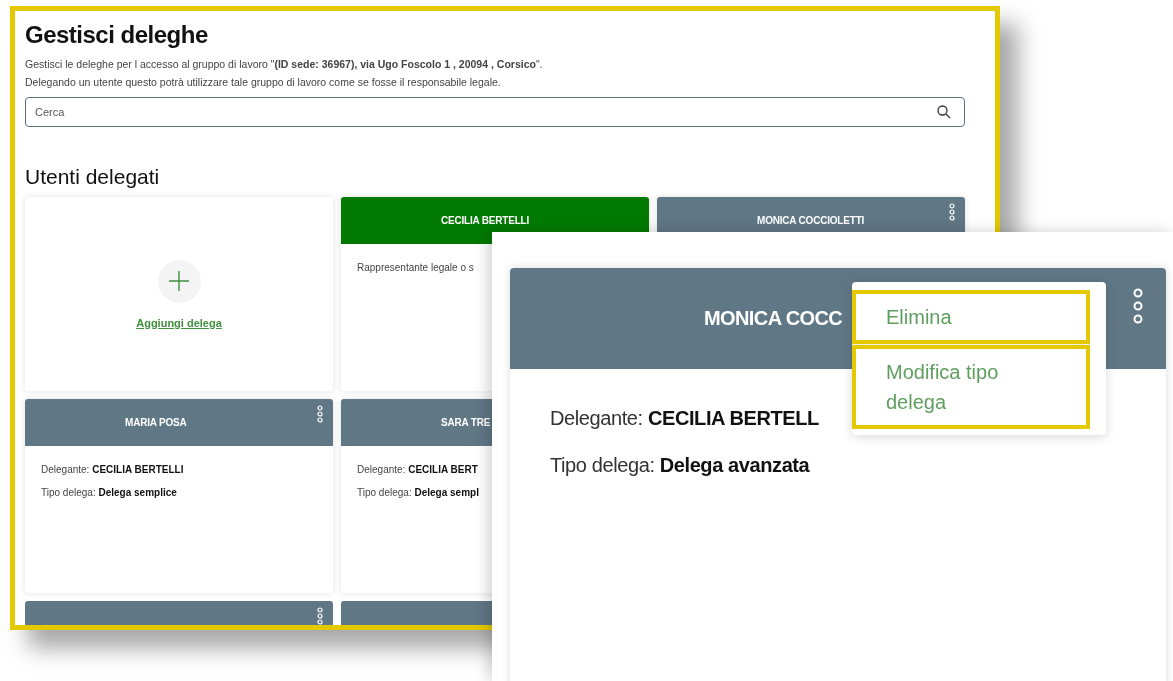 Image resolution: width=1173 pixels, height=681 pixels. I want to click on card-text: Tipo delega: Delega avanzata, so click(680, 465).